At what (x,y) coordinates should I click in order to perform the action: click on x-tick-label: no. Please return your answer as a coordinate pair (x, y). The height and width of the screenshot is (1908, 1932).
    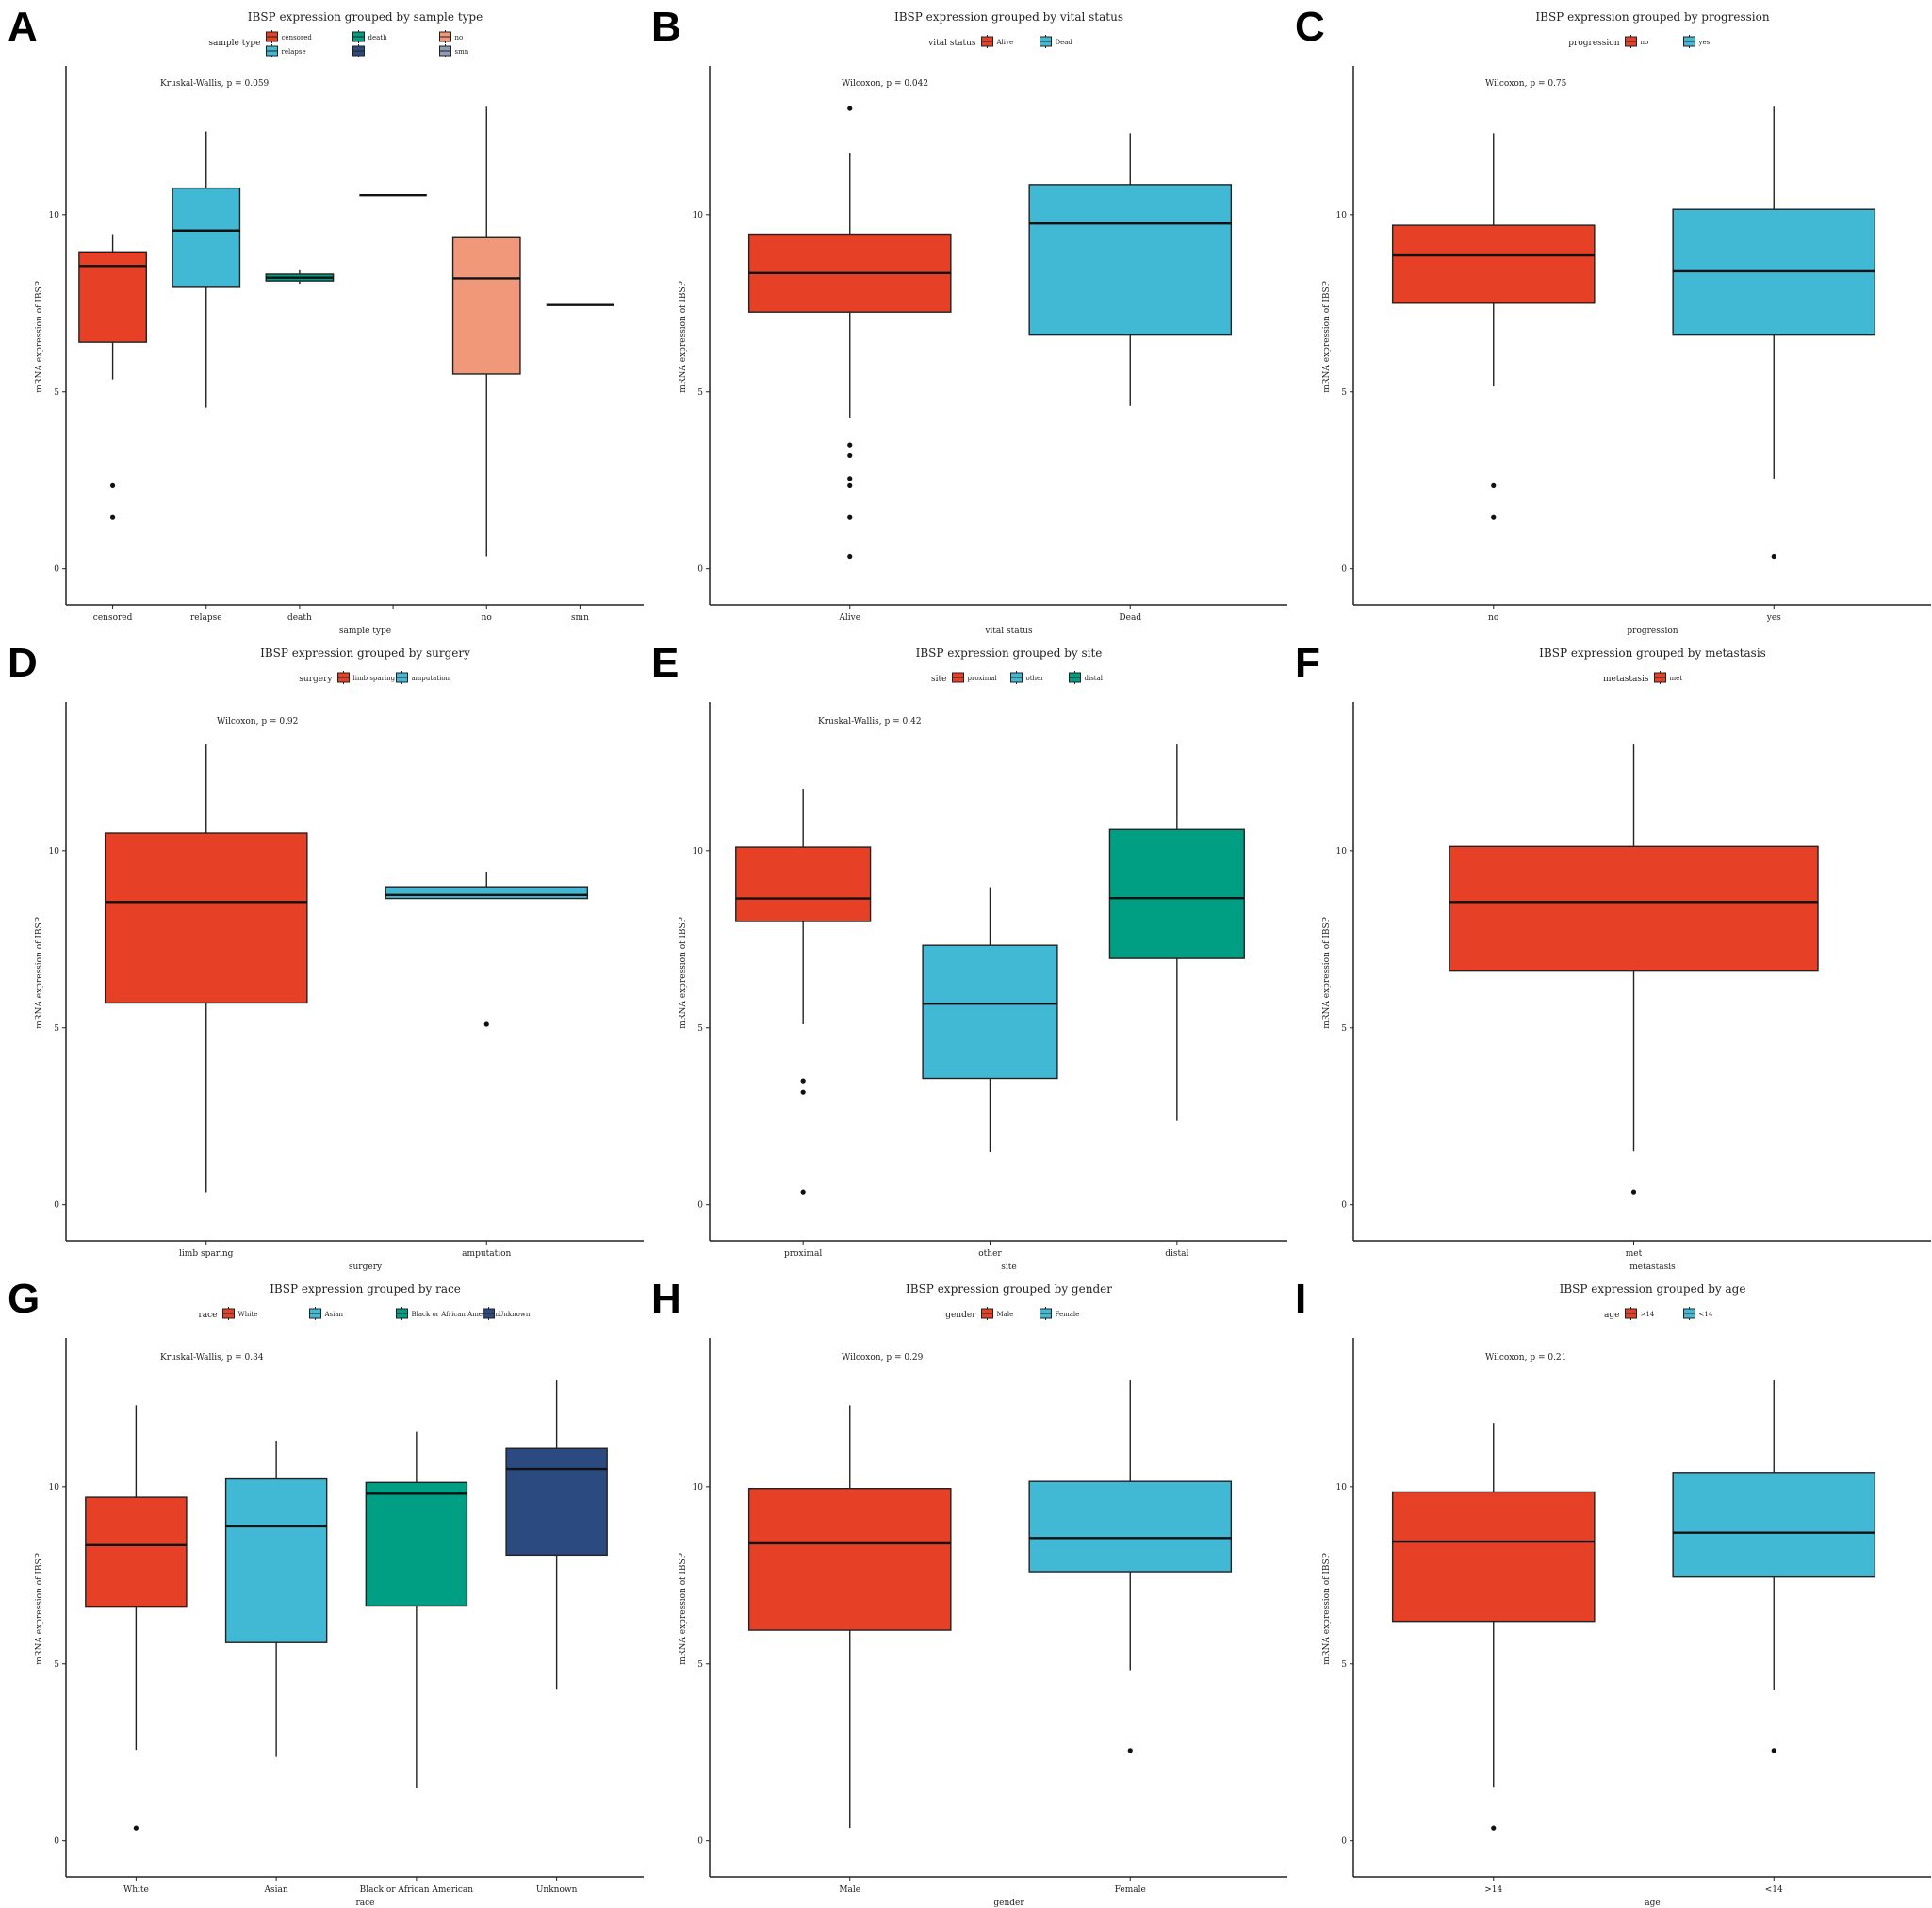
    Looking at the image, I should click on (1493, 618).